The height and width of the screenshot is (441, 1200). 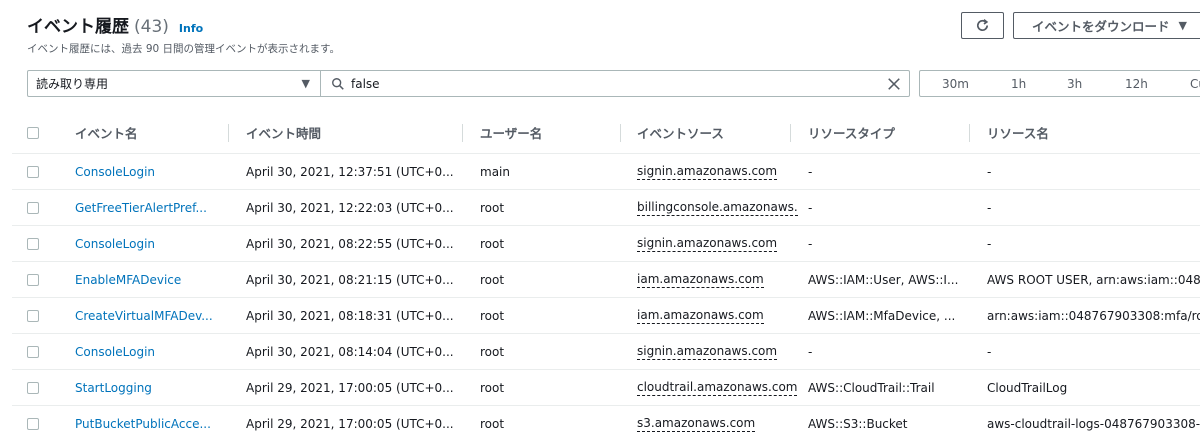 I want to click on refresh-button, so click(x=982, y=25).